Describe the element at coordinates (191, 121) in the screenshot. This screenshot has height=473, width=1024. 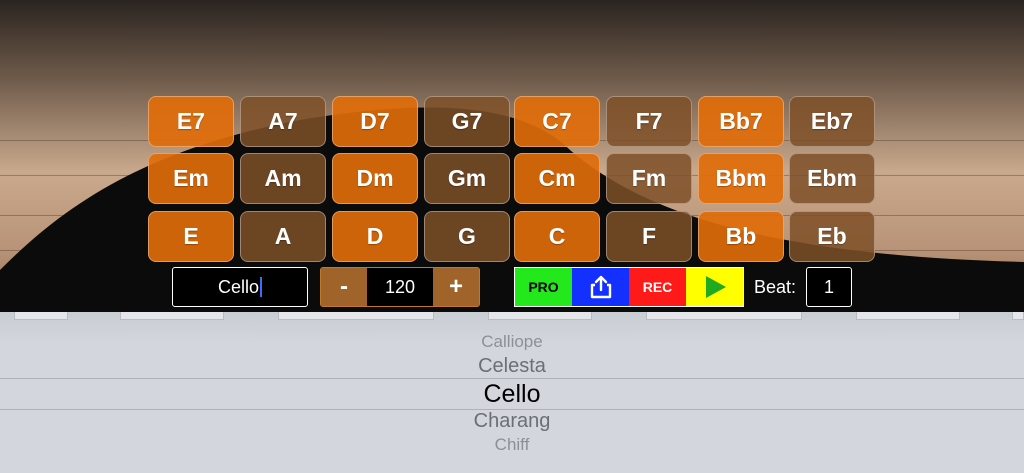
I see `chord-button-E7: E7` at that location.